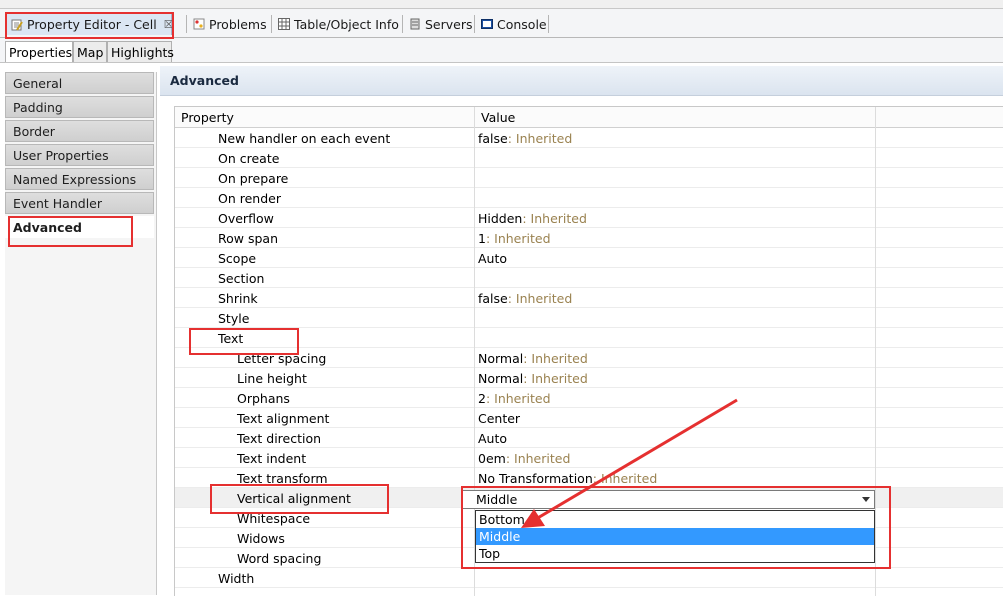 The image size is (1003, 596). Describe the element at coordinates (675, 553) in the screenshot. I see `option-top: Top` at that location.